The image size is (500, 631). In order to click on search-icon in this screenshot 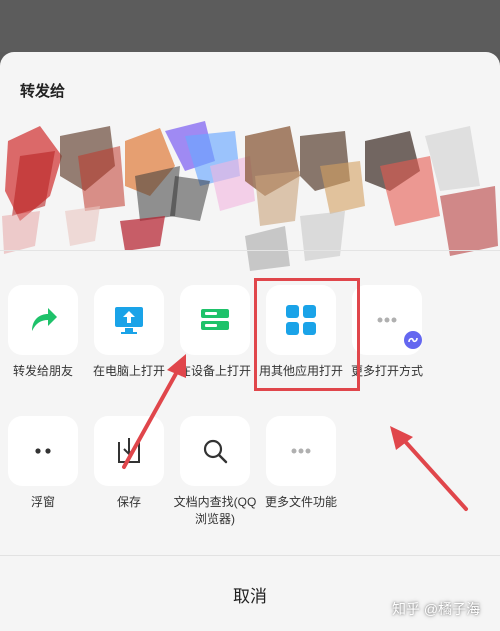, I will do `click(215, 451)`.